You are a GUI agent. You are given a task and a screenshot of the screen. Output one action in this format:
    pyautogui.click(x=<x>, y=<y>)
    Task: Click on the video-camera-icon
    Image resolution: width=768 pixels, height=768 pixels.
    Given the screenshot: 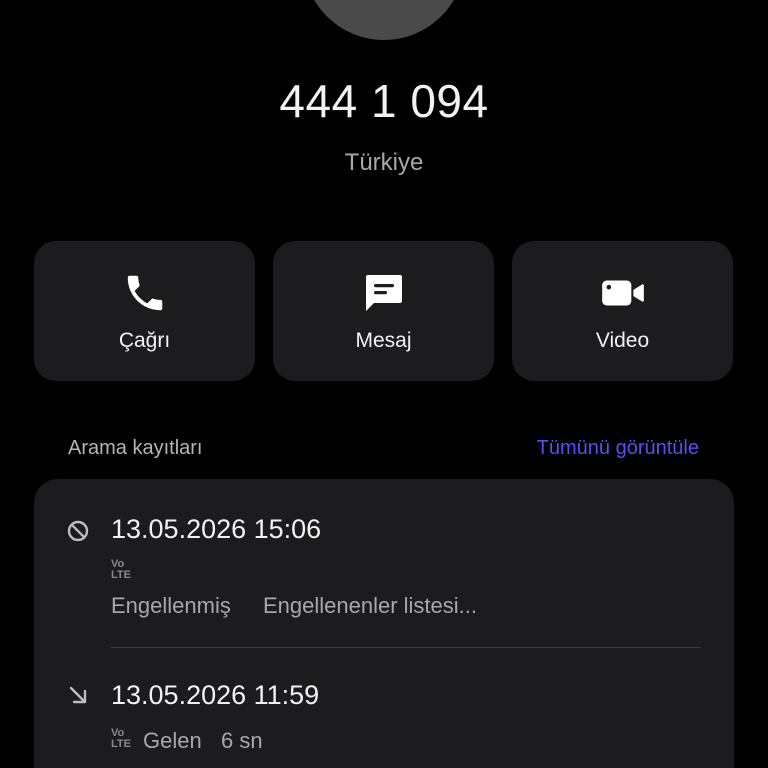 What is the action you would take?
    pyautogui.click(x=622, y=293)
    